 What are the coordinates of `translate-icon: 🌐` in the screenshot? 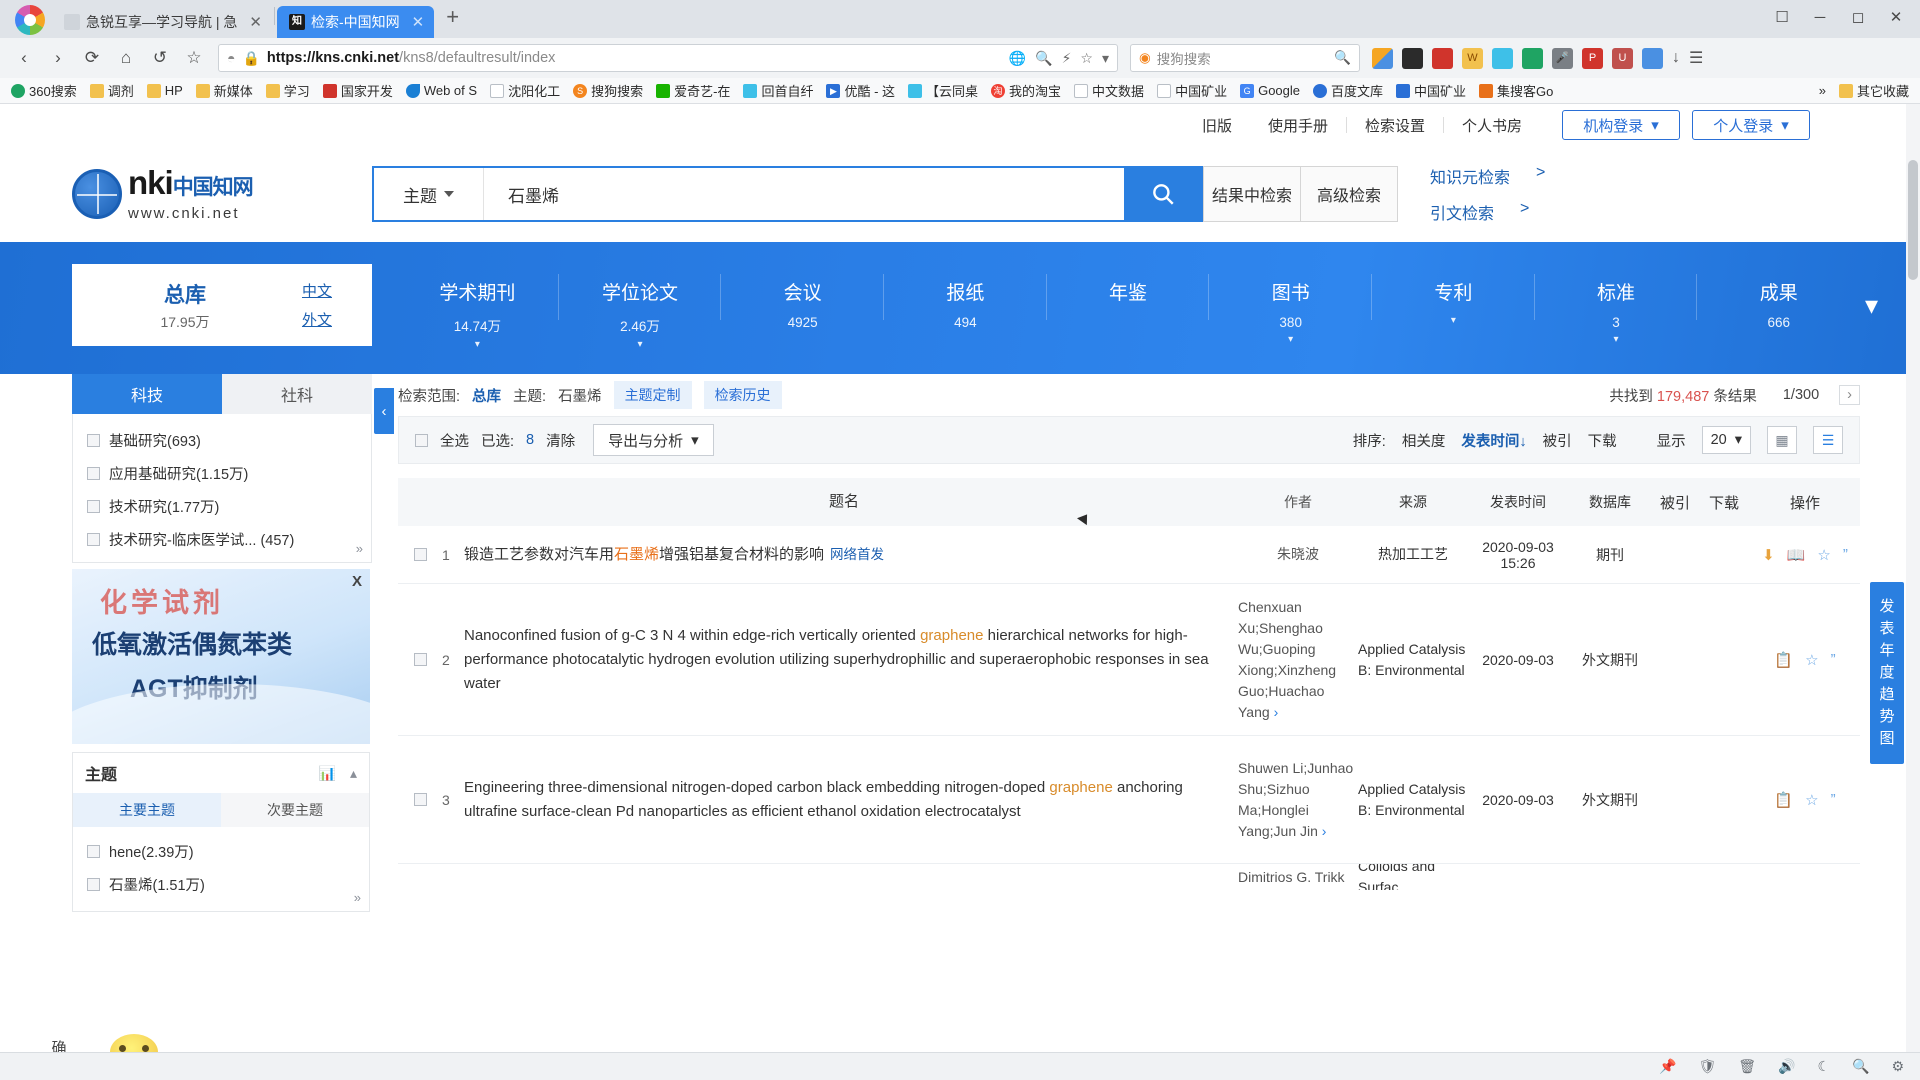 It's located at (1017, 58).